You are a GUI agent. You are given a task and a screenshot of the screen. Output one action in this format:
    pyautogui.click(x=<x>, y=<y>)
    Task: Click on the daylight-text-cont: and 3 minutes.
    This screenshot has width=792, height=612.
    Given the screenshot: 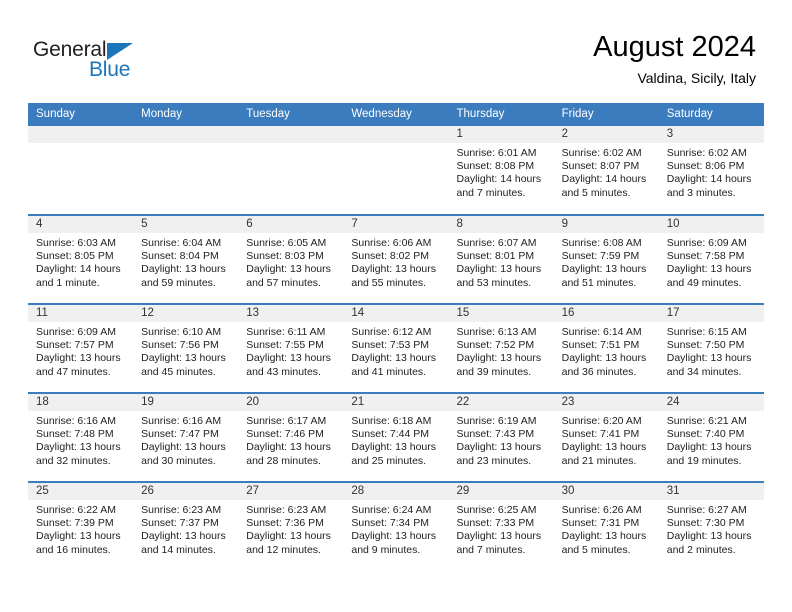 What is the action you would take?
    pyautogui.click(x=701, y=192)
    